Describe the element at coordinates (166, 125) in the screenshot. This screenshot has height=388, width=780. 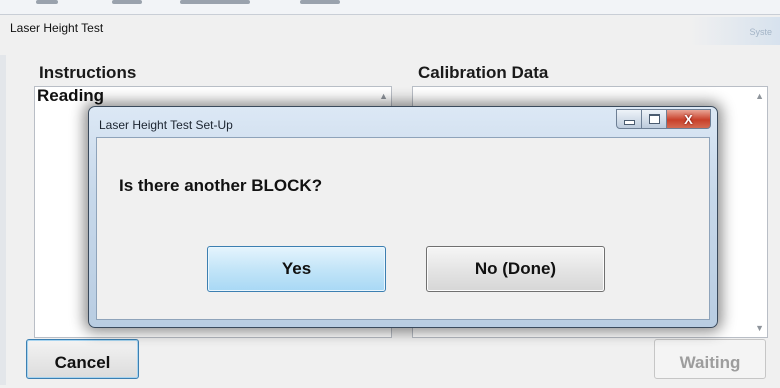
I see `dialog-title: Laser Height Test Set-Up` at that location.